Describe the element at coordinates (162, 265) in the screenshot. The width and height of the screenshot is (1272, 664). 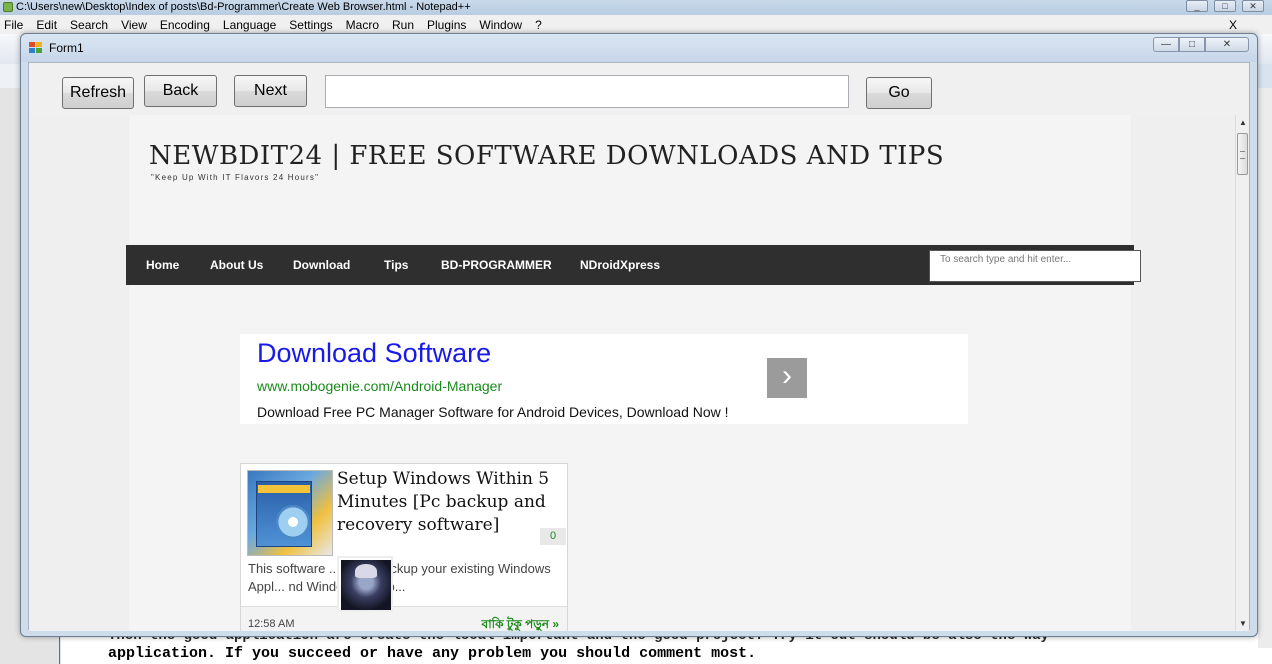
I see `nav-home: Home` at that location.